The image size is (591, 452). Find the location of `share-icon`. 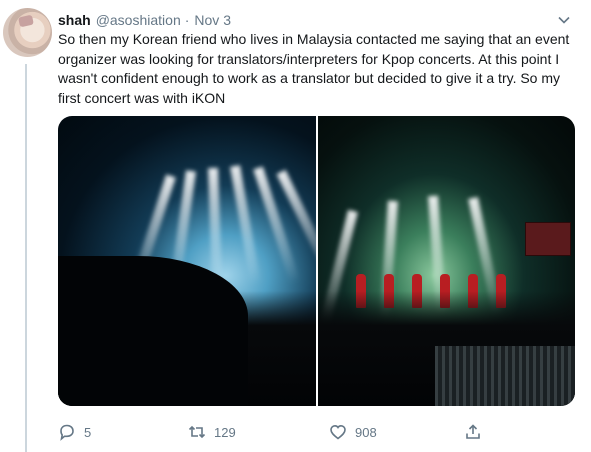

share-icon is located at coordinates (473, 431).